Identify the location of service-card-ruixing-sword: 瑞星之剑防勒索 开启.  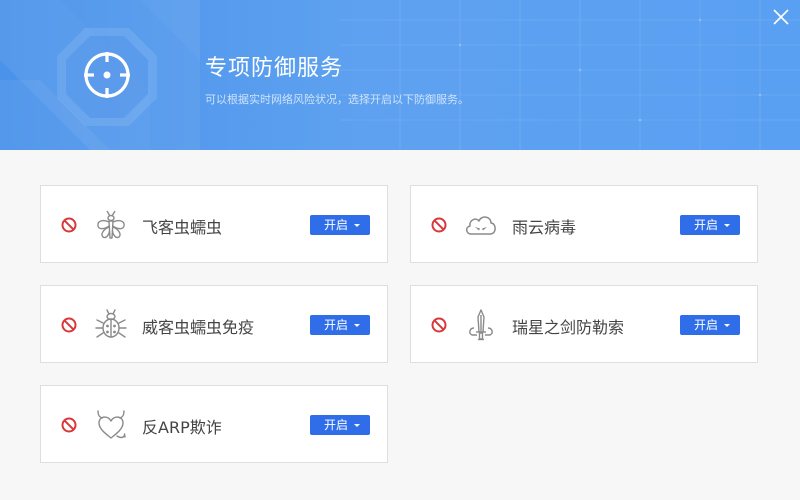
(584, 324).